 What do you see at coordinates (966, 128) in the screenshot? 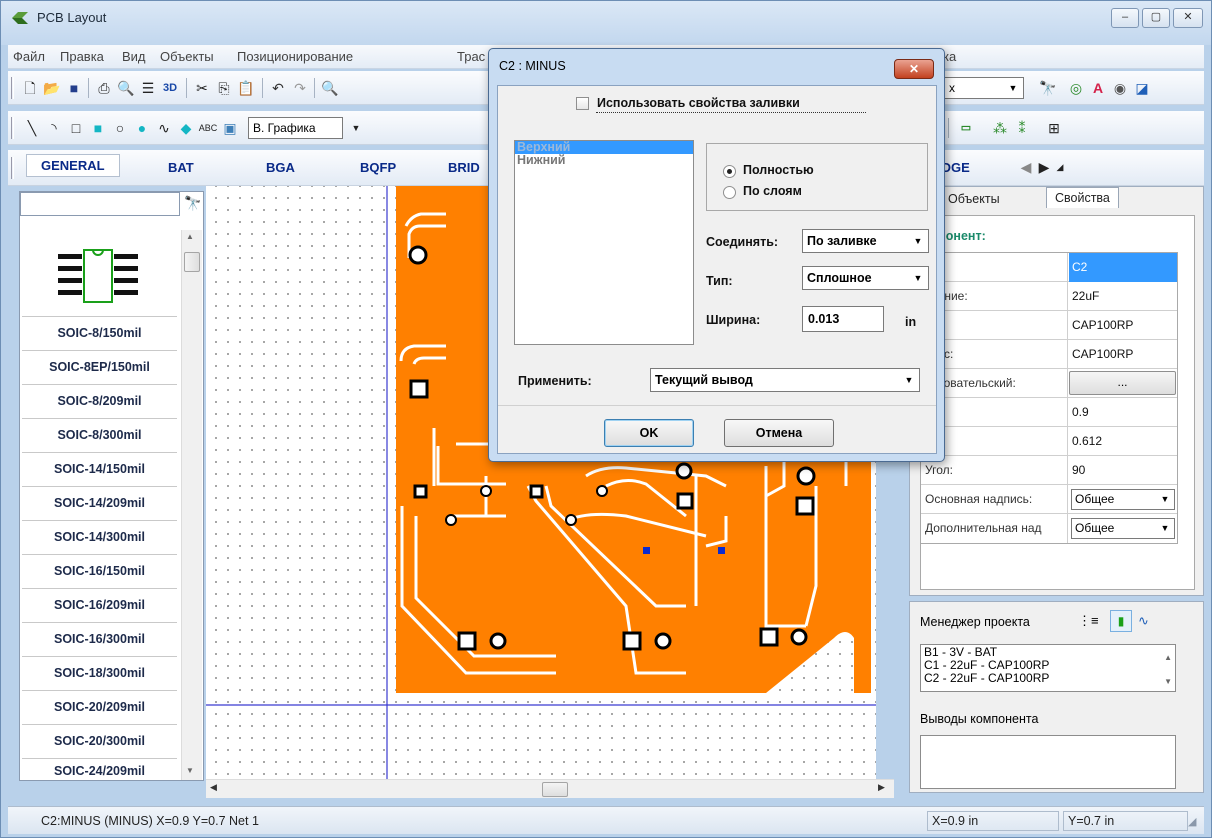
I see `component-icon: ▭` at bounding box center [966, 128].